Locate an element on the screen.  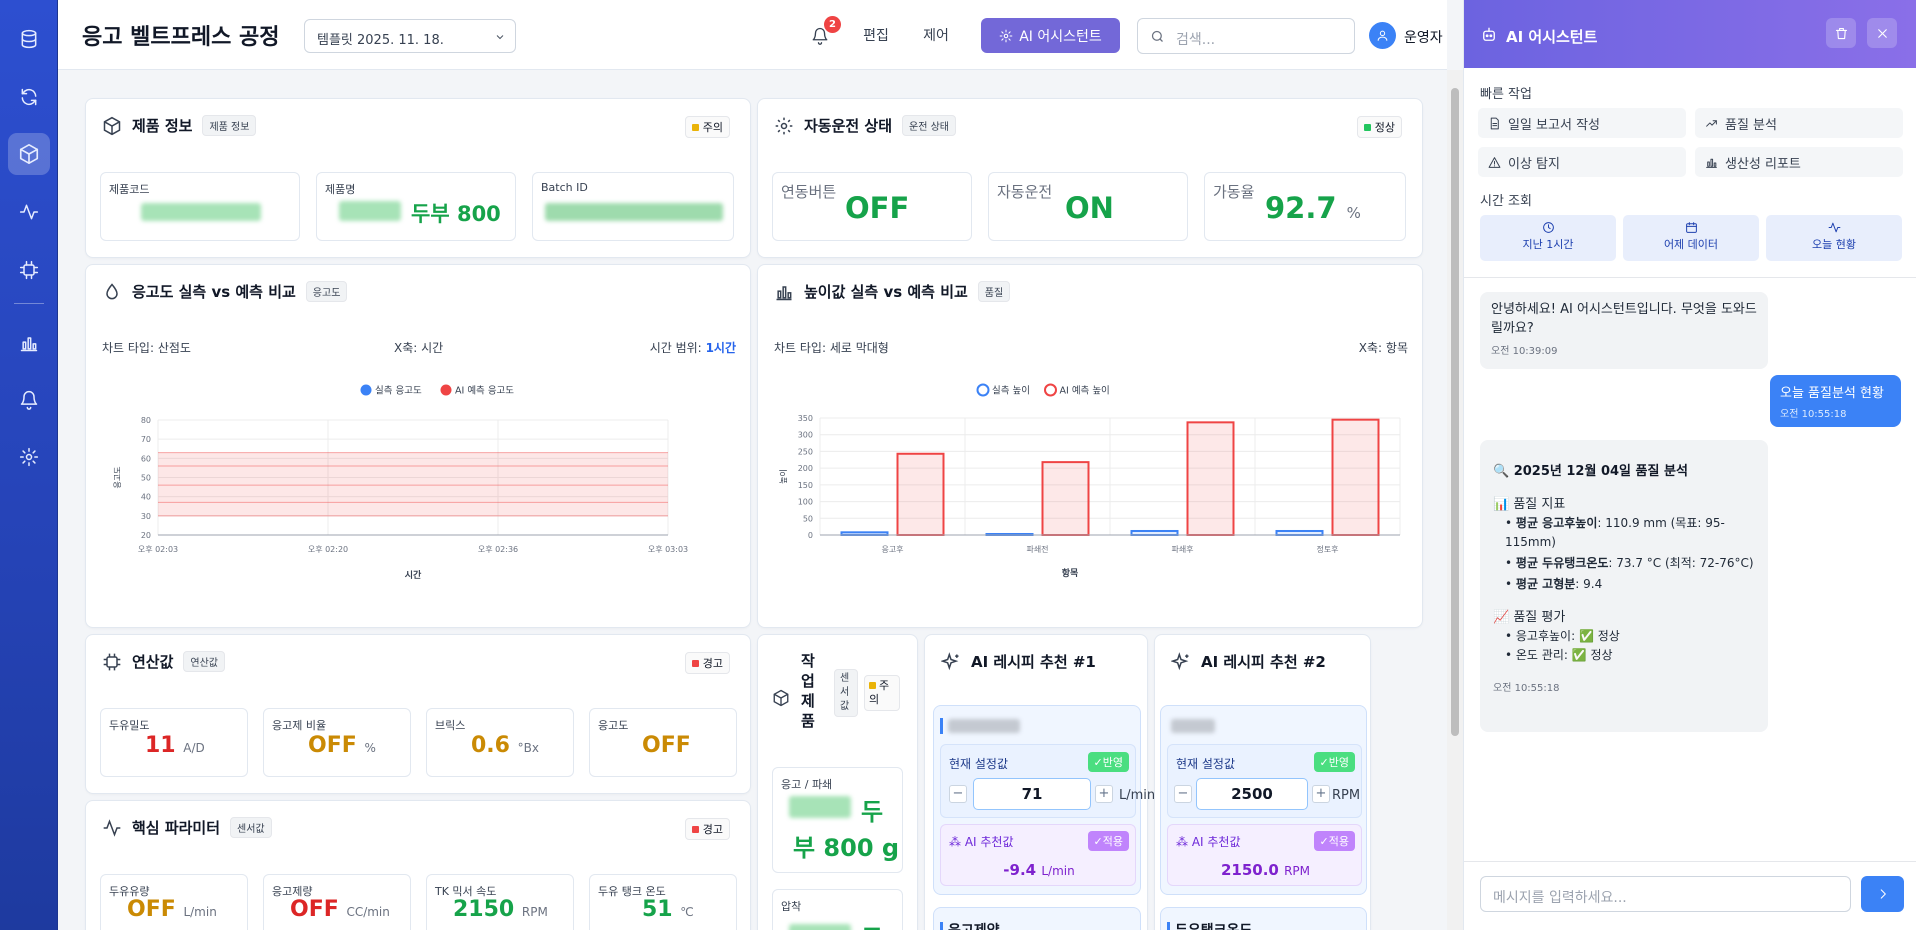
bar-measured is located at coordinates (1299, 532).